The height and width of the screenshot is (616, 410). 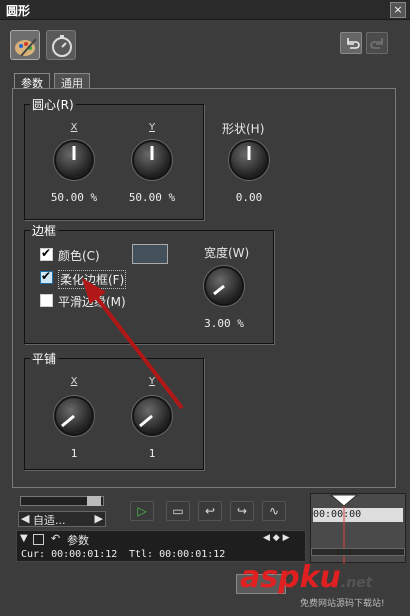 What do you see at coordinates (358, 528) in the screenshot?
I see `timeline: 00:00:00` at bounding box center [358, 528].